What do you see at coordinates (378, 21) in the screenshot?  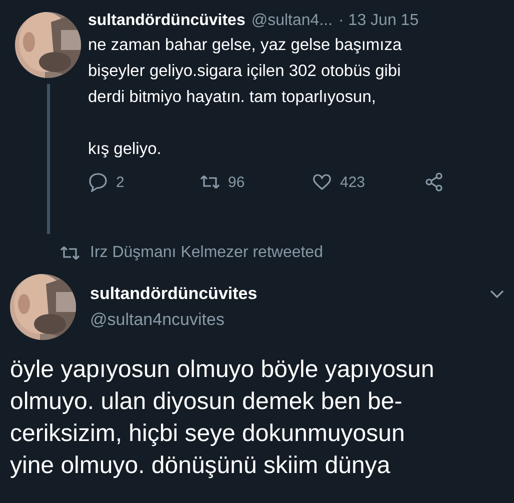 I see `tweet-date: · 13 Jun 15` at bounding box center [378, 21].